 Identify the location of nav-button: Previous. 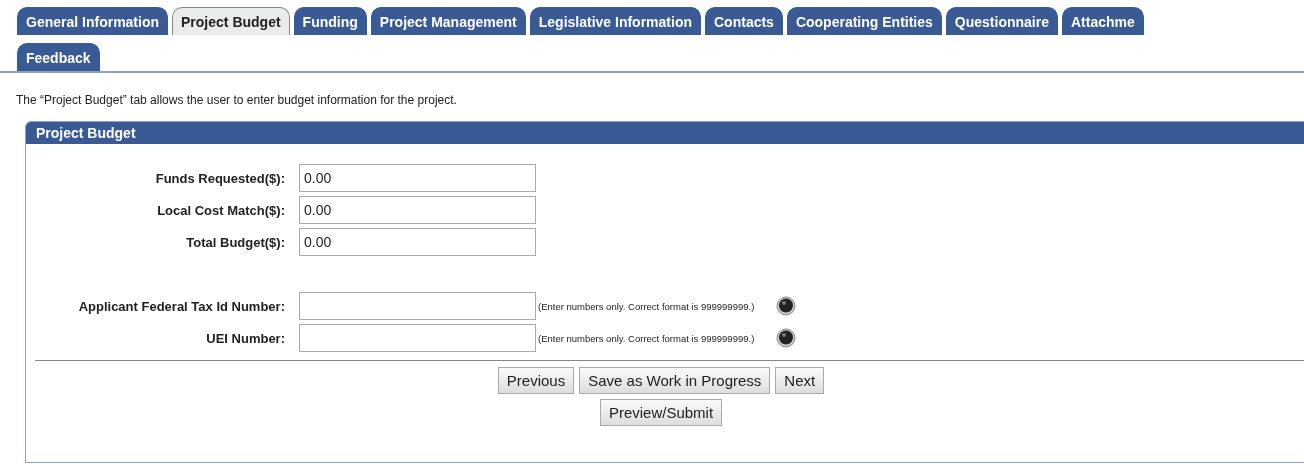
(536, 380).